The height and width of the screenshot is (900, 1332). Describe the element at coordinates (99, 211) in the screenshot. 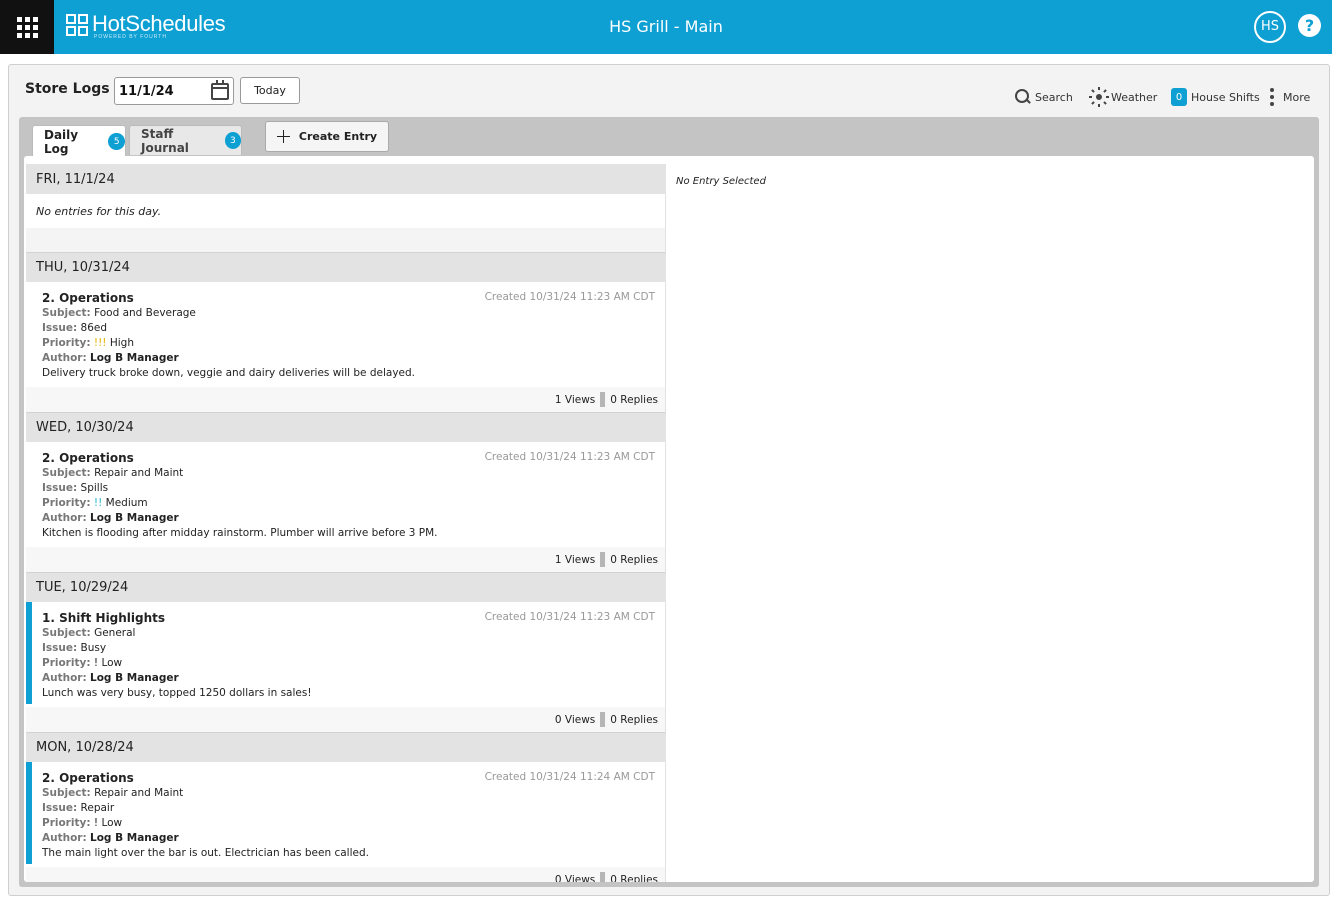

I see `no-entries-text: No entries for this day.` at that location.